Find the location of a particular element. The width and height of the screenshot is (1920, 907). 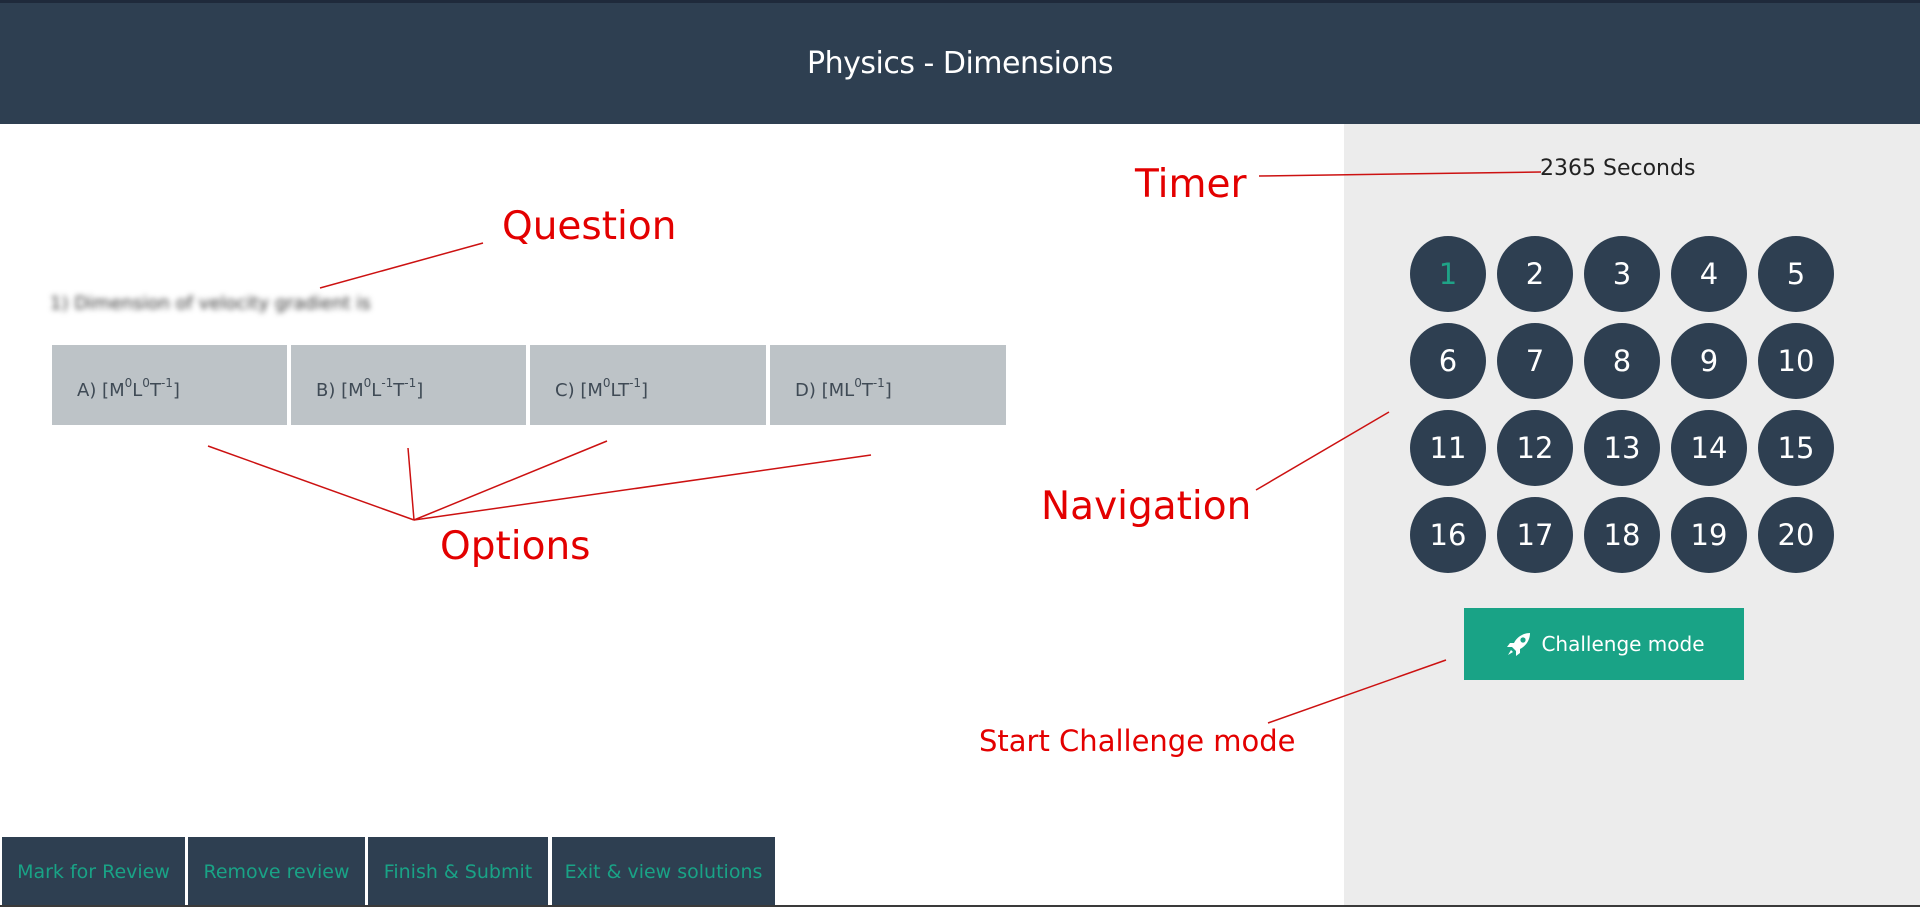

option-b-close: ] is located at coordinates (420, 390).